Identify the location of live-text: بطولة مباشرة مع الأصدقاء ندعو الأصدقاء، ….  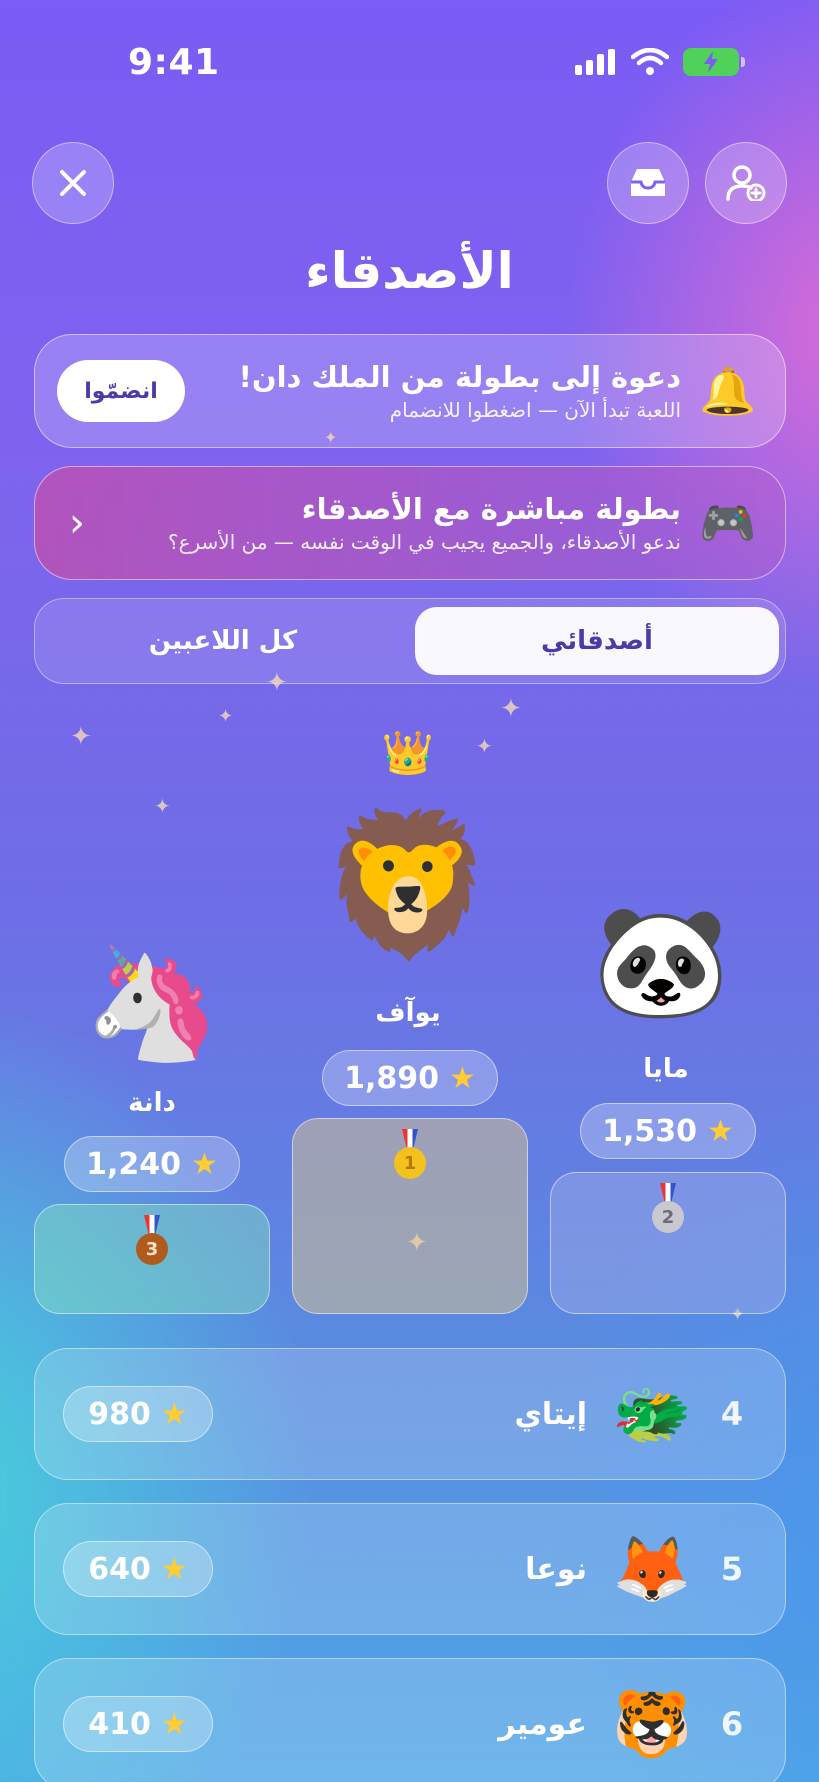
(395, 523).